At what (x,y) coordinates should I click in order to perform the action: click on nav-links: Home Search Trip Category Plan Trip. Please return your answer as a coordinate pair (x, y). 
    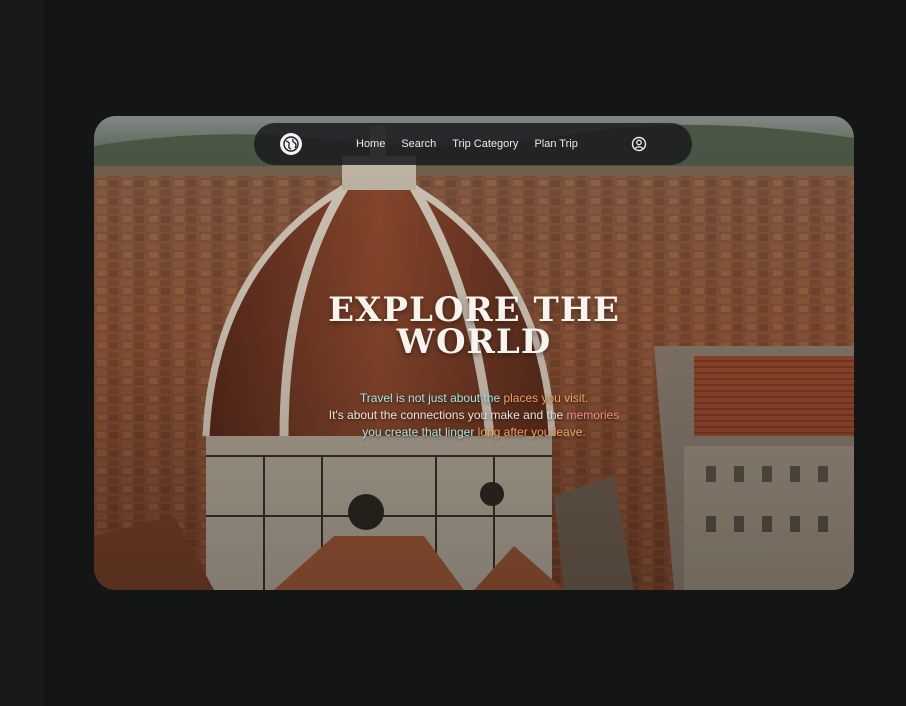
    Looking at the image, I should click on (467, 144).